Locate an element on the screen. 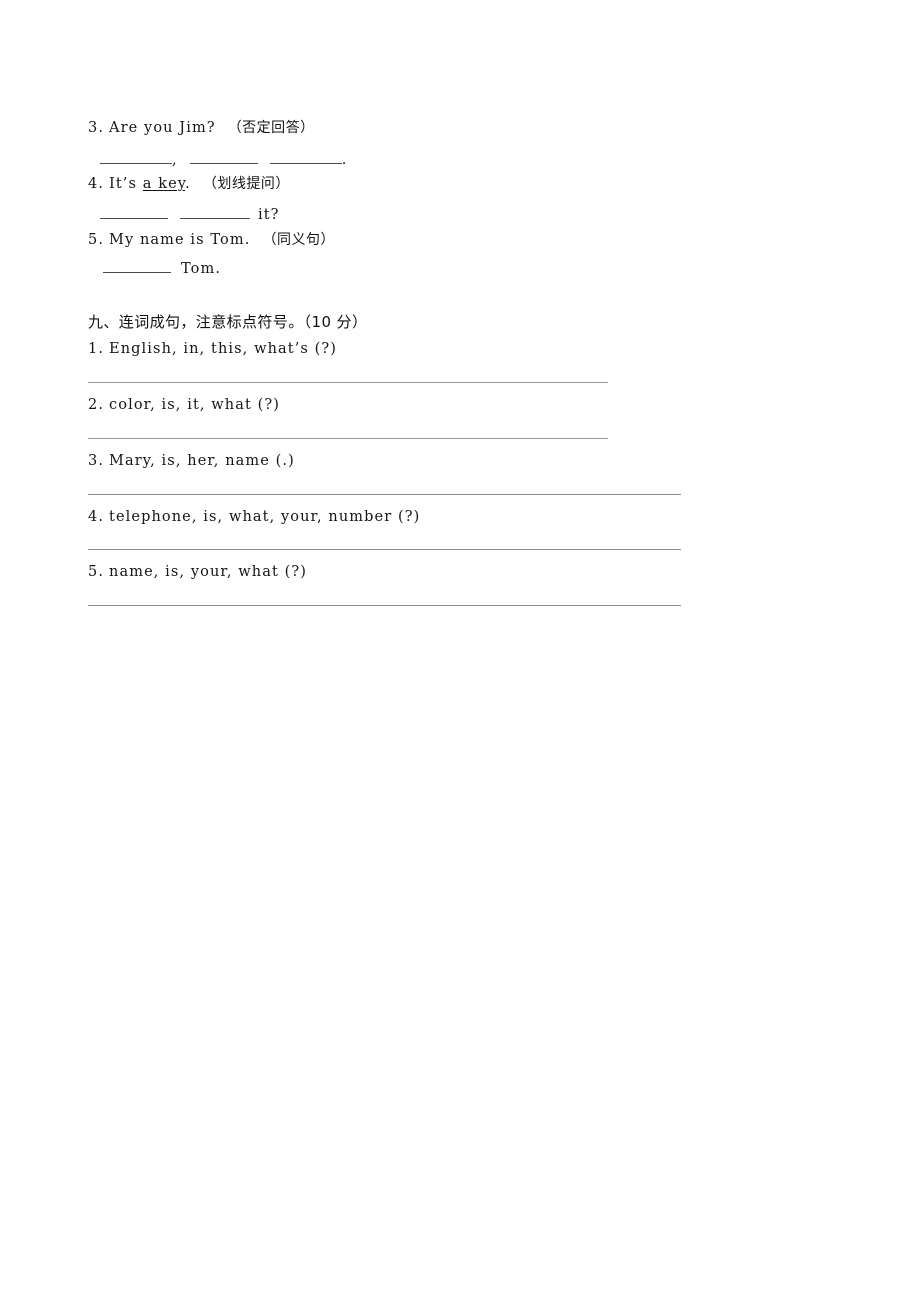 This screenshot has width=920, height=1302. word-order-question-5: 5. name, is, your, what (?) is located at coordinates (197, 572).